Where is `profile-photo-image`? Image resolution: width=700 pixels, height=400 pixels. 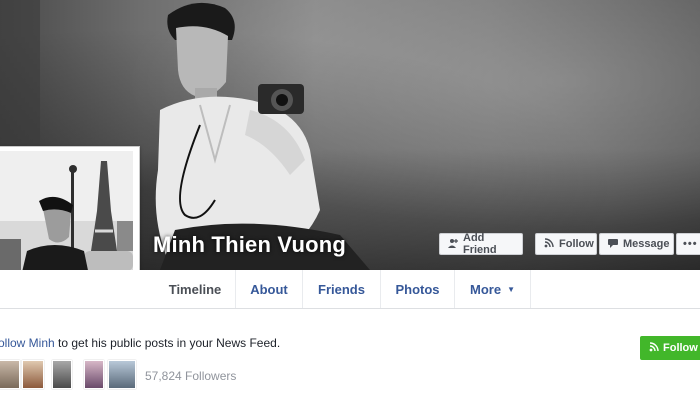 profile-photo-image is located at coordinates (66, 218).